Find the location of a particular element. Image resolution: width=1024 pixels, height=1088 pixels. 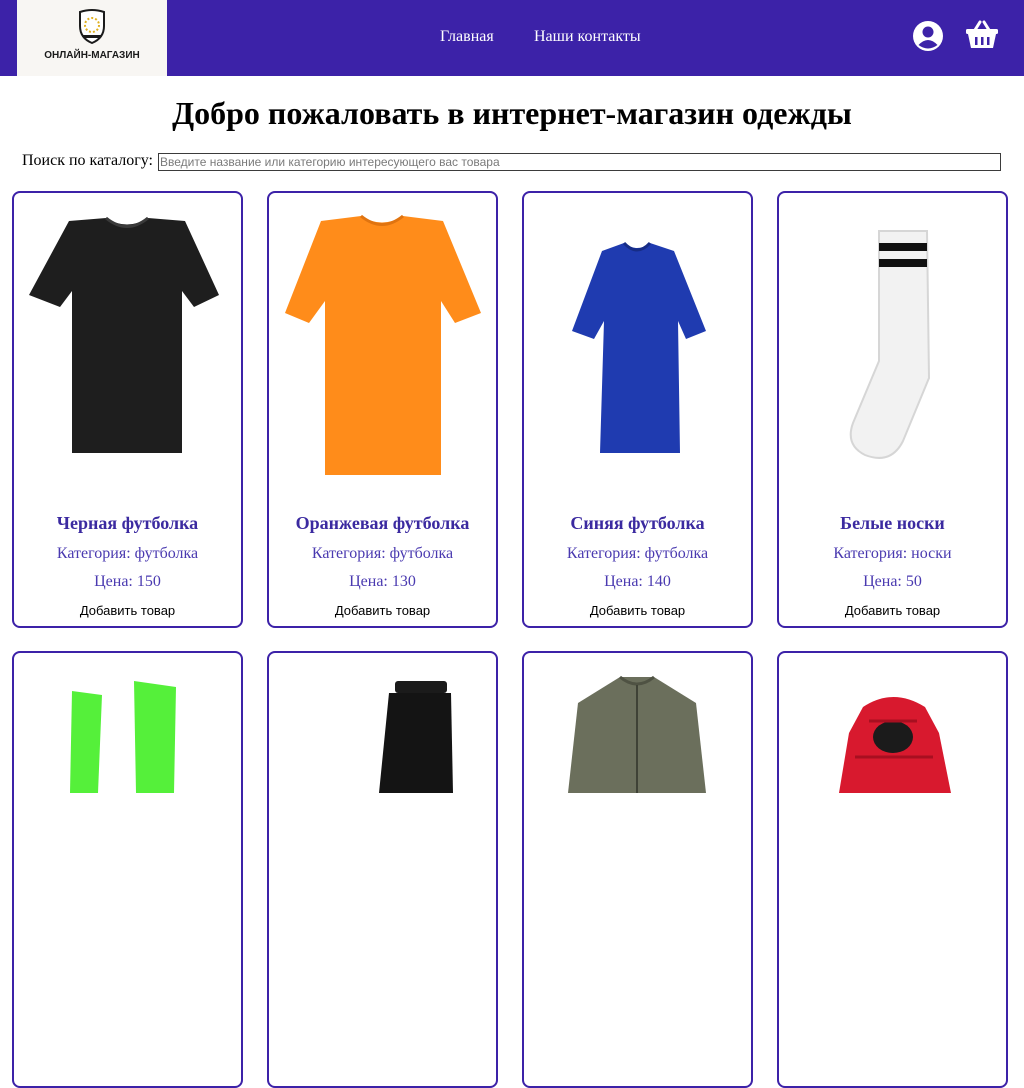

olive-jacket-image is located at coordinates (637, 734).